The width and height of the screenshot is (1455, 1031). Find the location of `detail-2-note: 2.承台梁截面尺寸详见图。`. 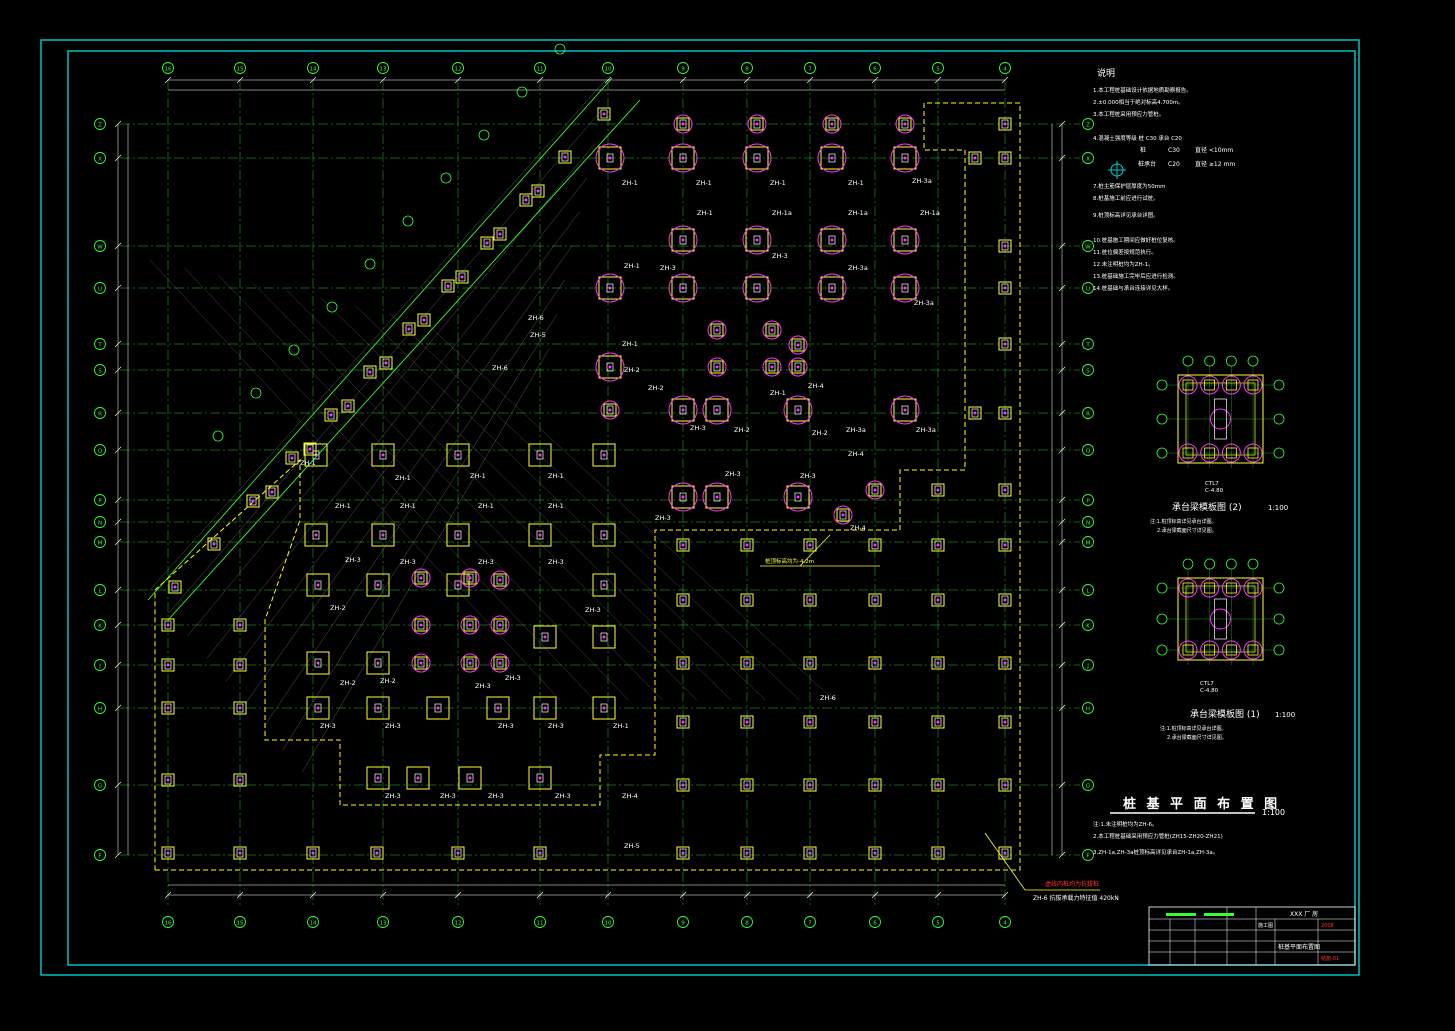

detail-2-note: 2.承台梁截面尺寸详见图。 is located at coordinates (1187, 530).